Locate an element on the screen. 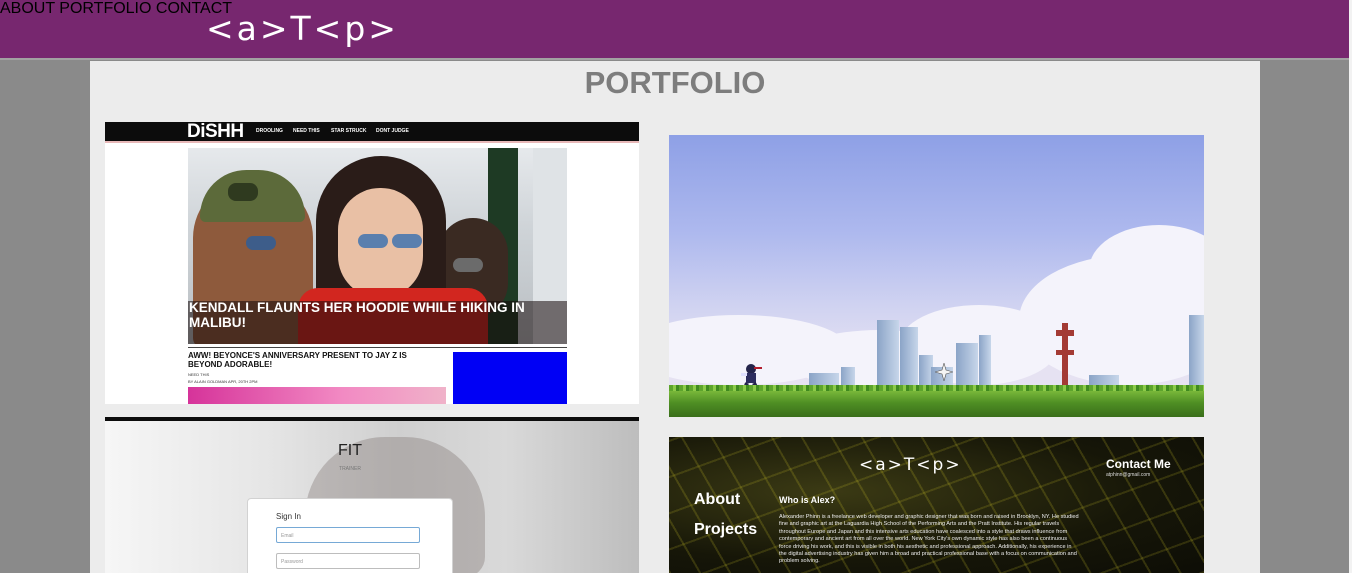 The width and height of the screenshot is (1352, 573). dishh-logo-text: DiSHH is located at coordinates (215, 132).